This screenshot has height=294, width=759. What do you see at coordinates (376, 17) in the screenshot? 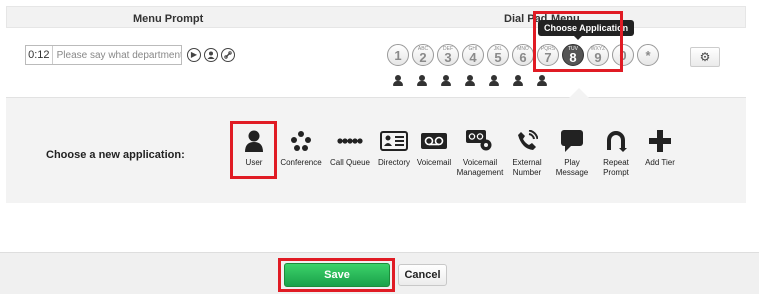
I see `table-header: Menu Prompt Dial Pad Menu` at bounding box center [376, 17].